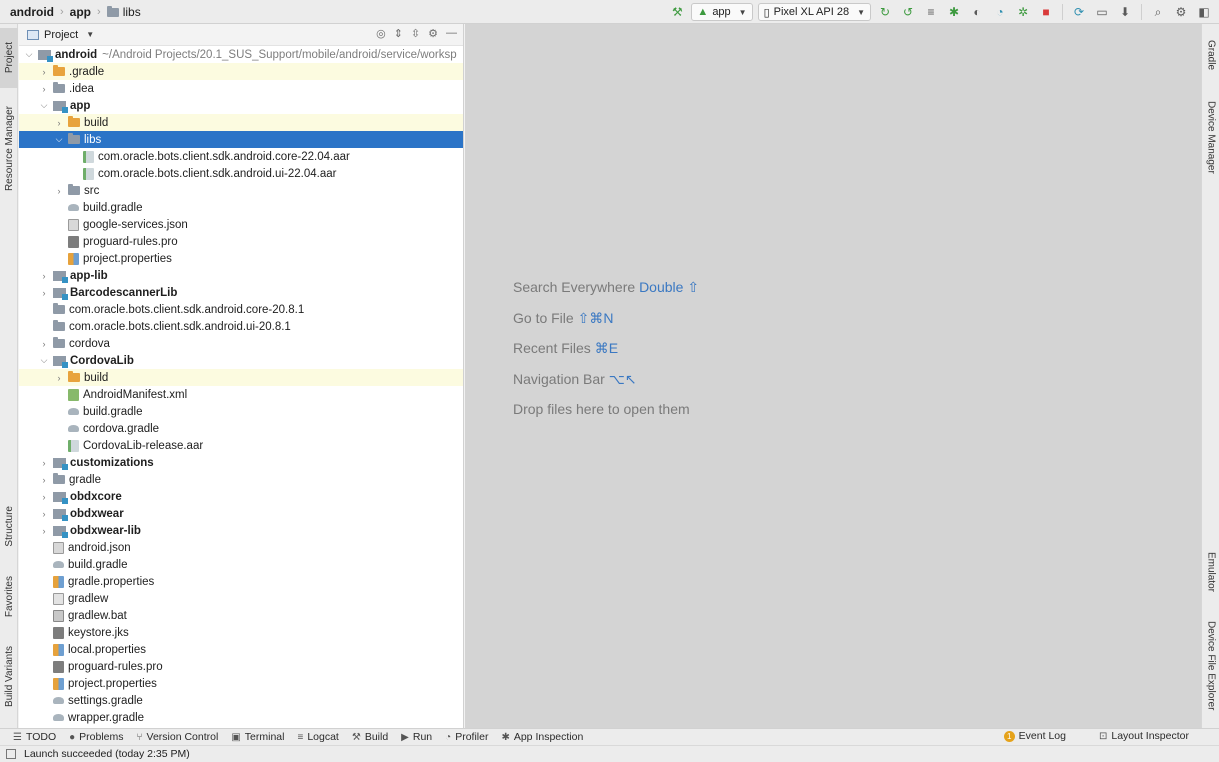 This screenshot has width=1219, height=762. What do you see at coordinates (466, 737) in the screenshot?
I see `tab-profiler: ◔ Profiler` at bounding box center [466, 737].